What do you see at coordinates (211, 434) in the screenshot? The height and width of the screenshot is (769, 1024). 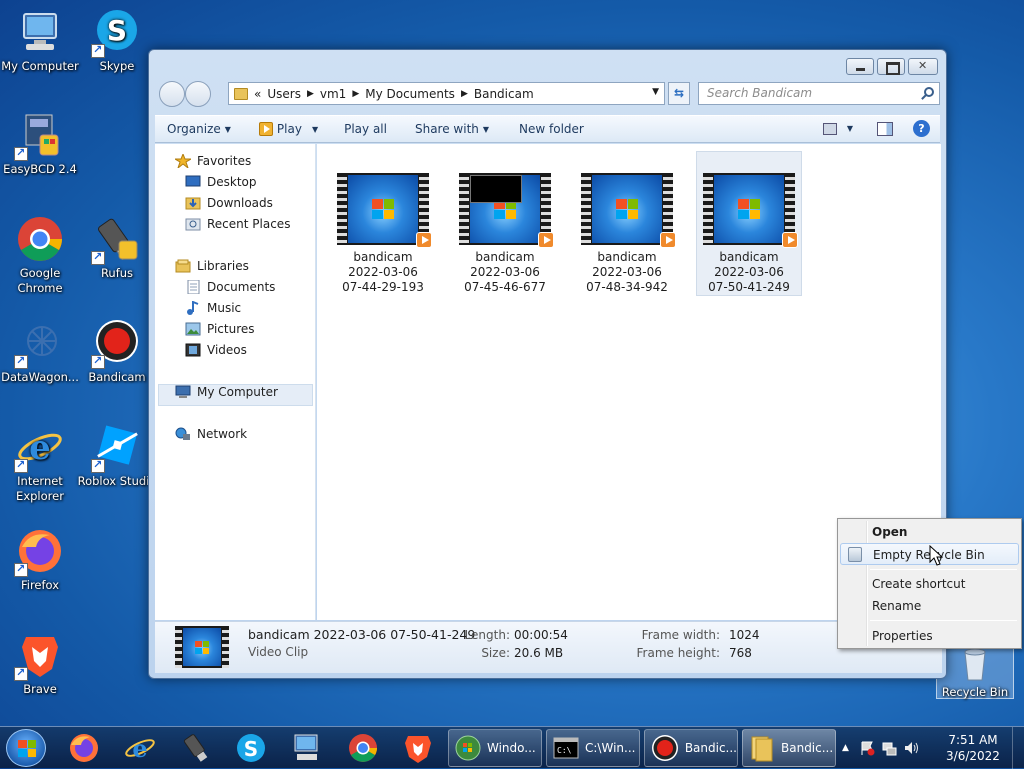 I see `nav-network: Network` at bounding box center [211, 434].